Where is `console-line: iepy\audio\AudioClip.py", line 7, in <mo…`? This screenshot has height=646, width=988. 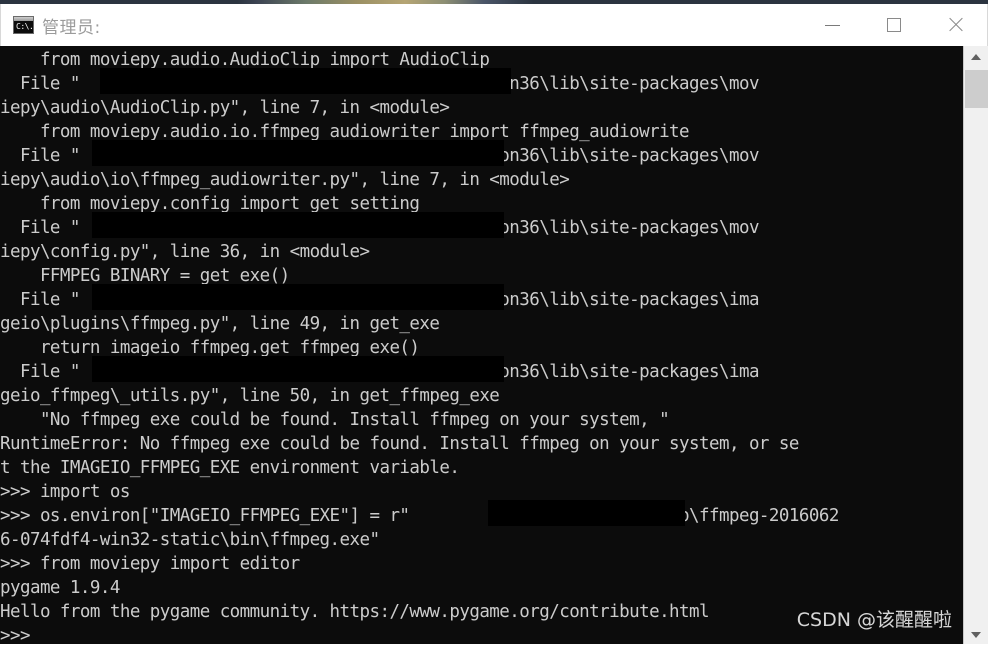
console-line: iepy\audio\AudioClip.py", line 7, in <mo… is located at coordinates (225, 108).